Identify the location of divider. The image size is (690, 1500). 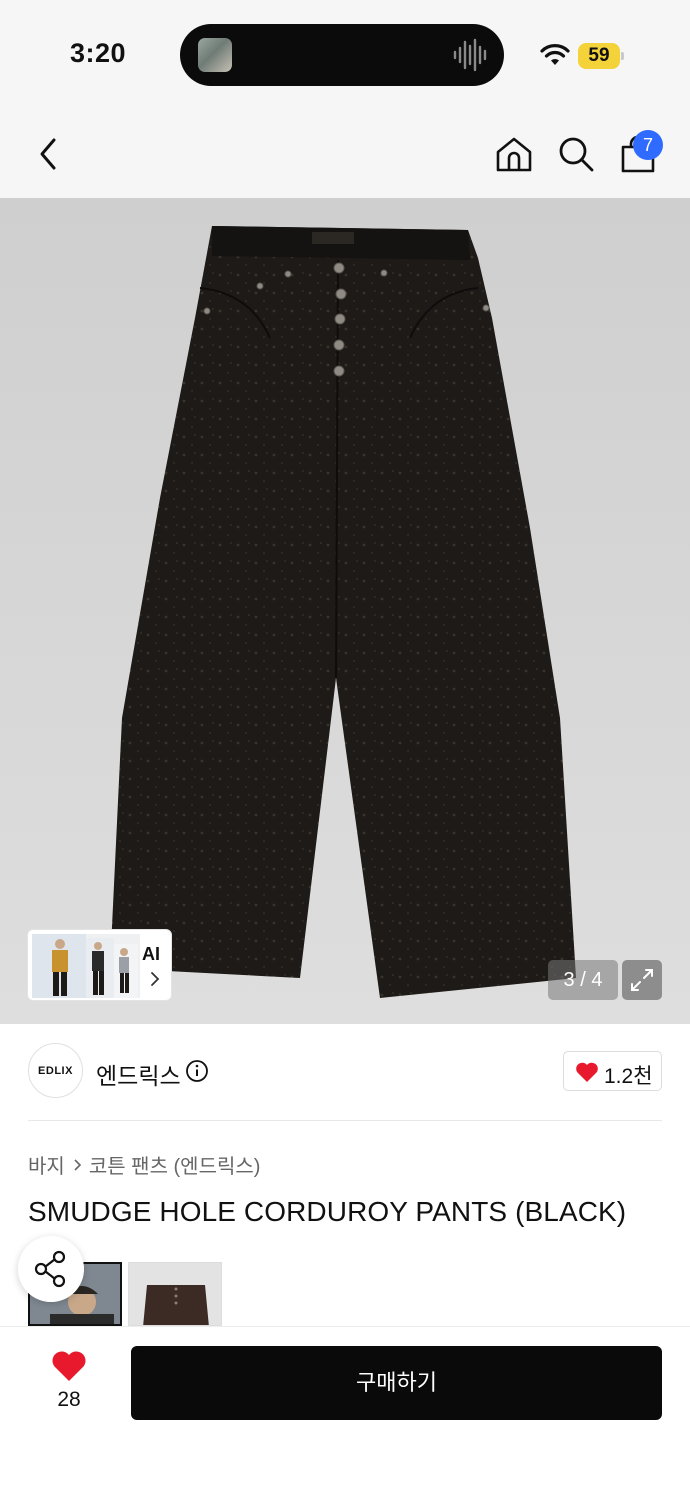
(345, 1120).